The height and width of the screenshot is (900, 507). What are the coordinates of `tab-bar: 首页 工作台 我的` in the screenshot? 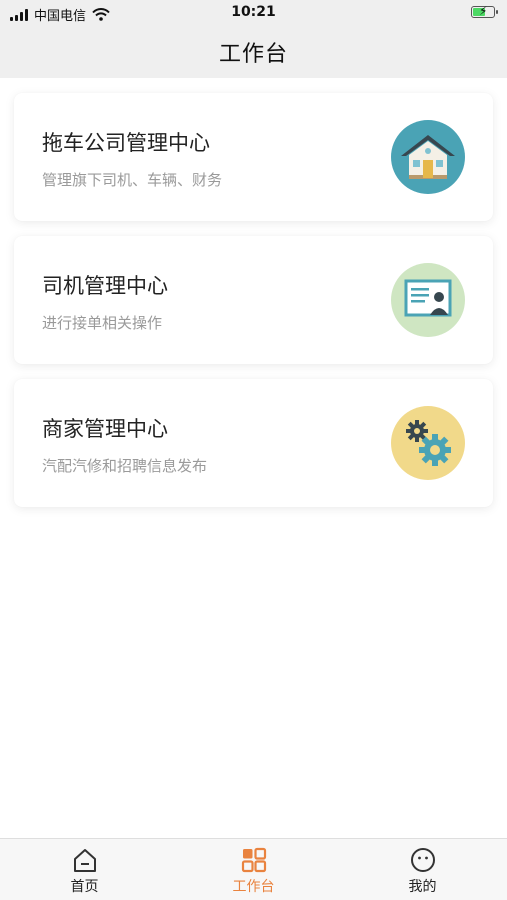 It's located at (253, 869).